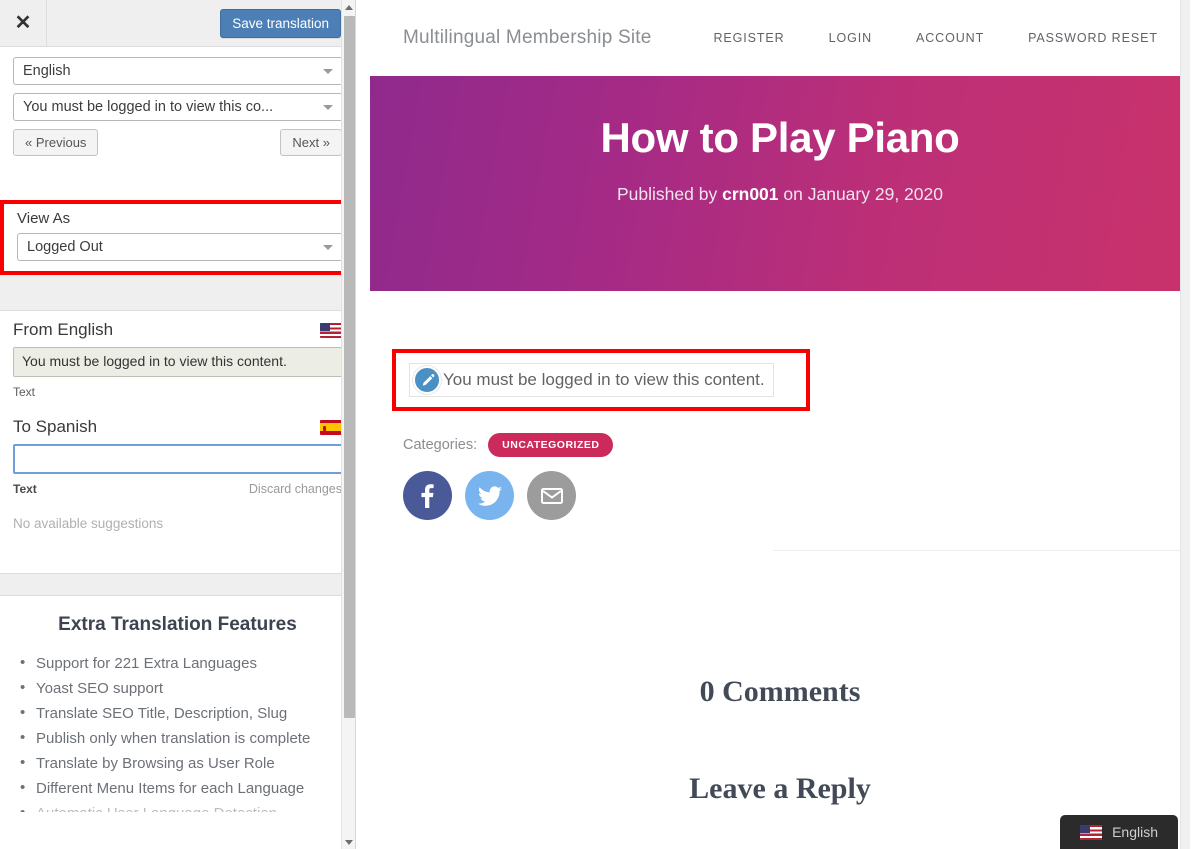 Image resolution: width=1200 pixels, height=849 pixels. What do you see at coordinates (1093, 38) in the screenshot?
I see `nav-item-password-reset: Password Reset` at bounding box center [1093, 38].